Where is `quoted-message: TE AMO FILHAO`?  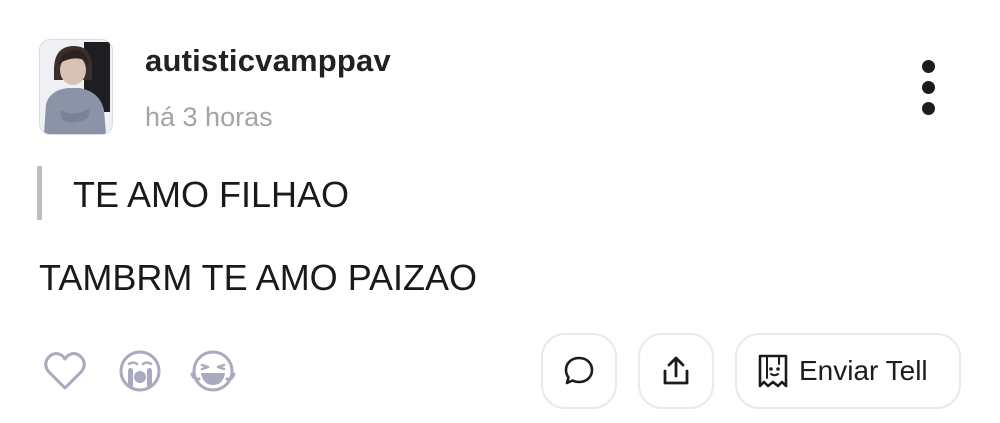 quoted-message: TE AMO FILHAO is located at coordinates (211, 194).